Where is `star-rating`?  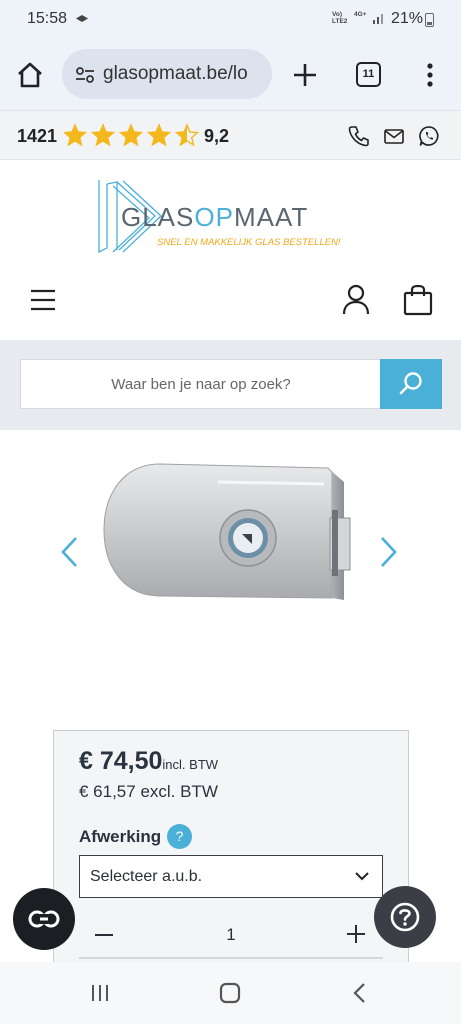
star-rating is located at coordinates (132, 135).